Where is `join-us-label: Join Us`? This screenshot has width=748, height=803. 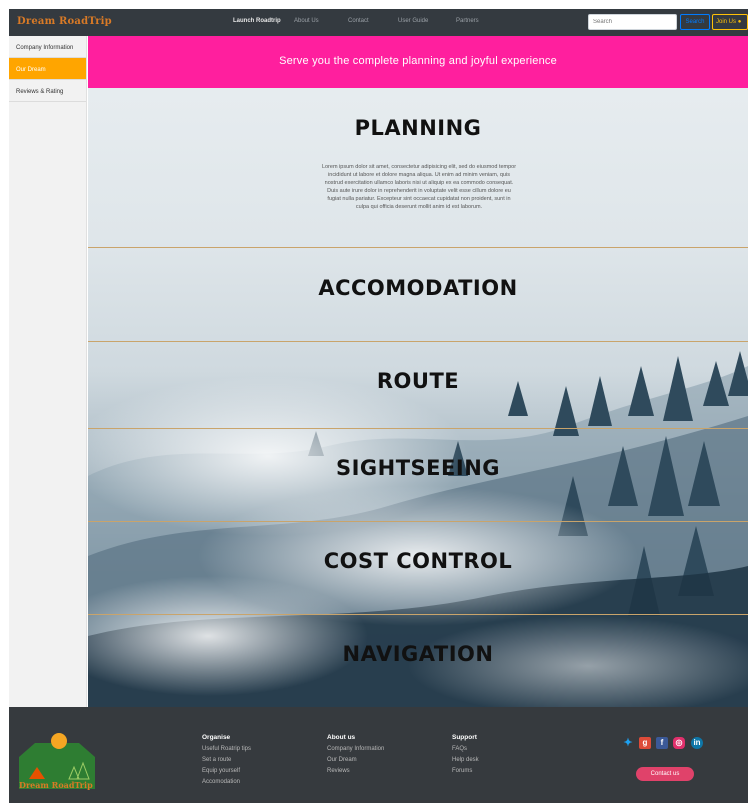 join-us-label: Join Us is located at coordinates (726, 22).